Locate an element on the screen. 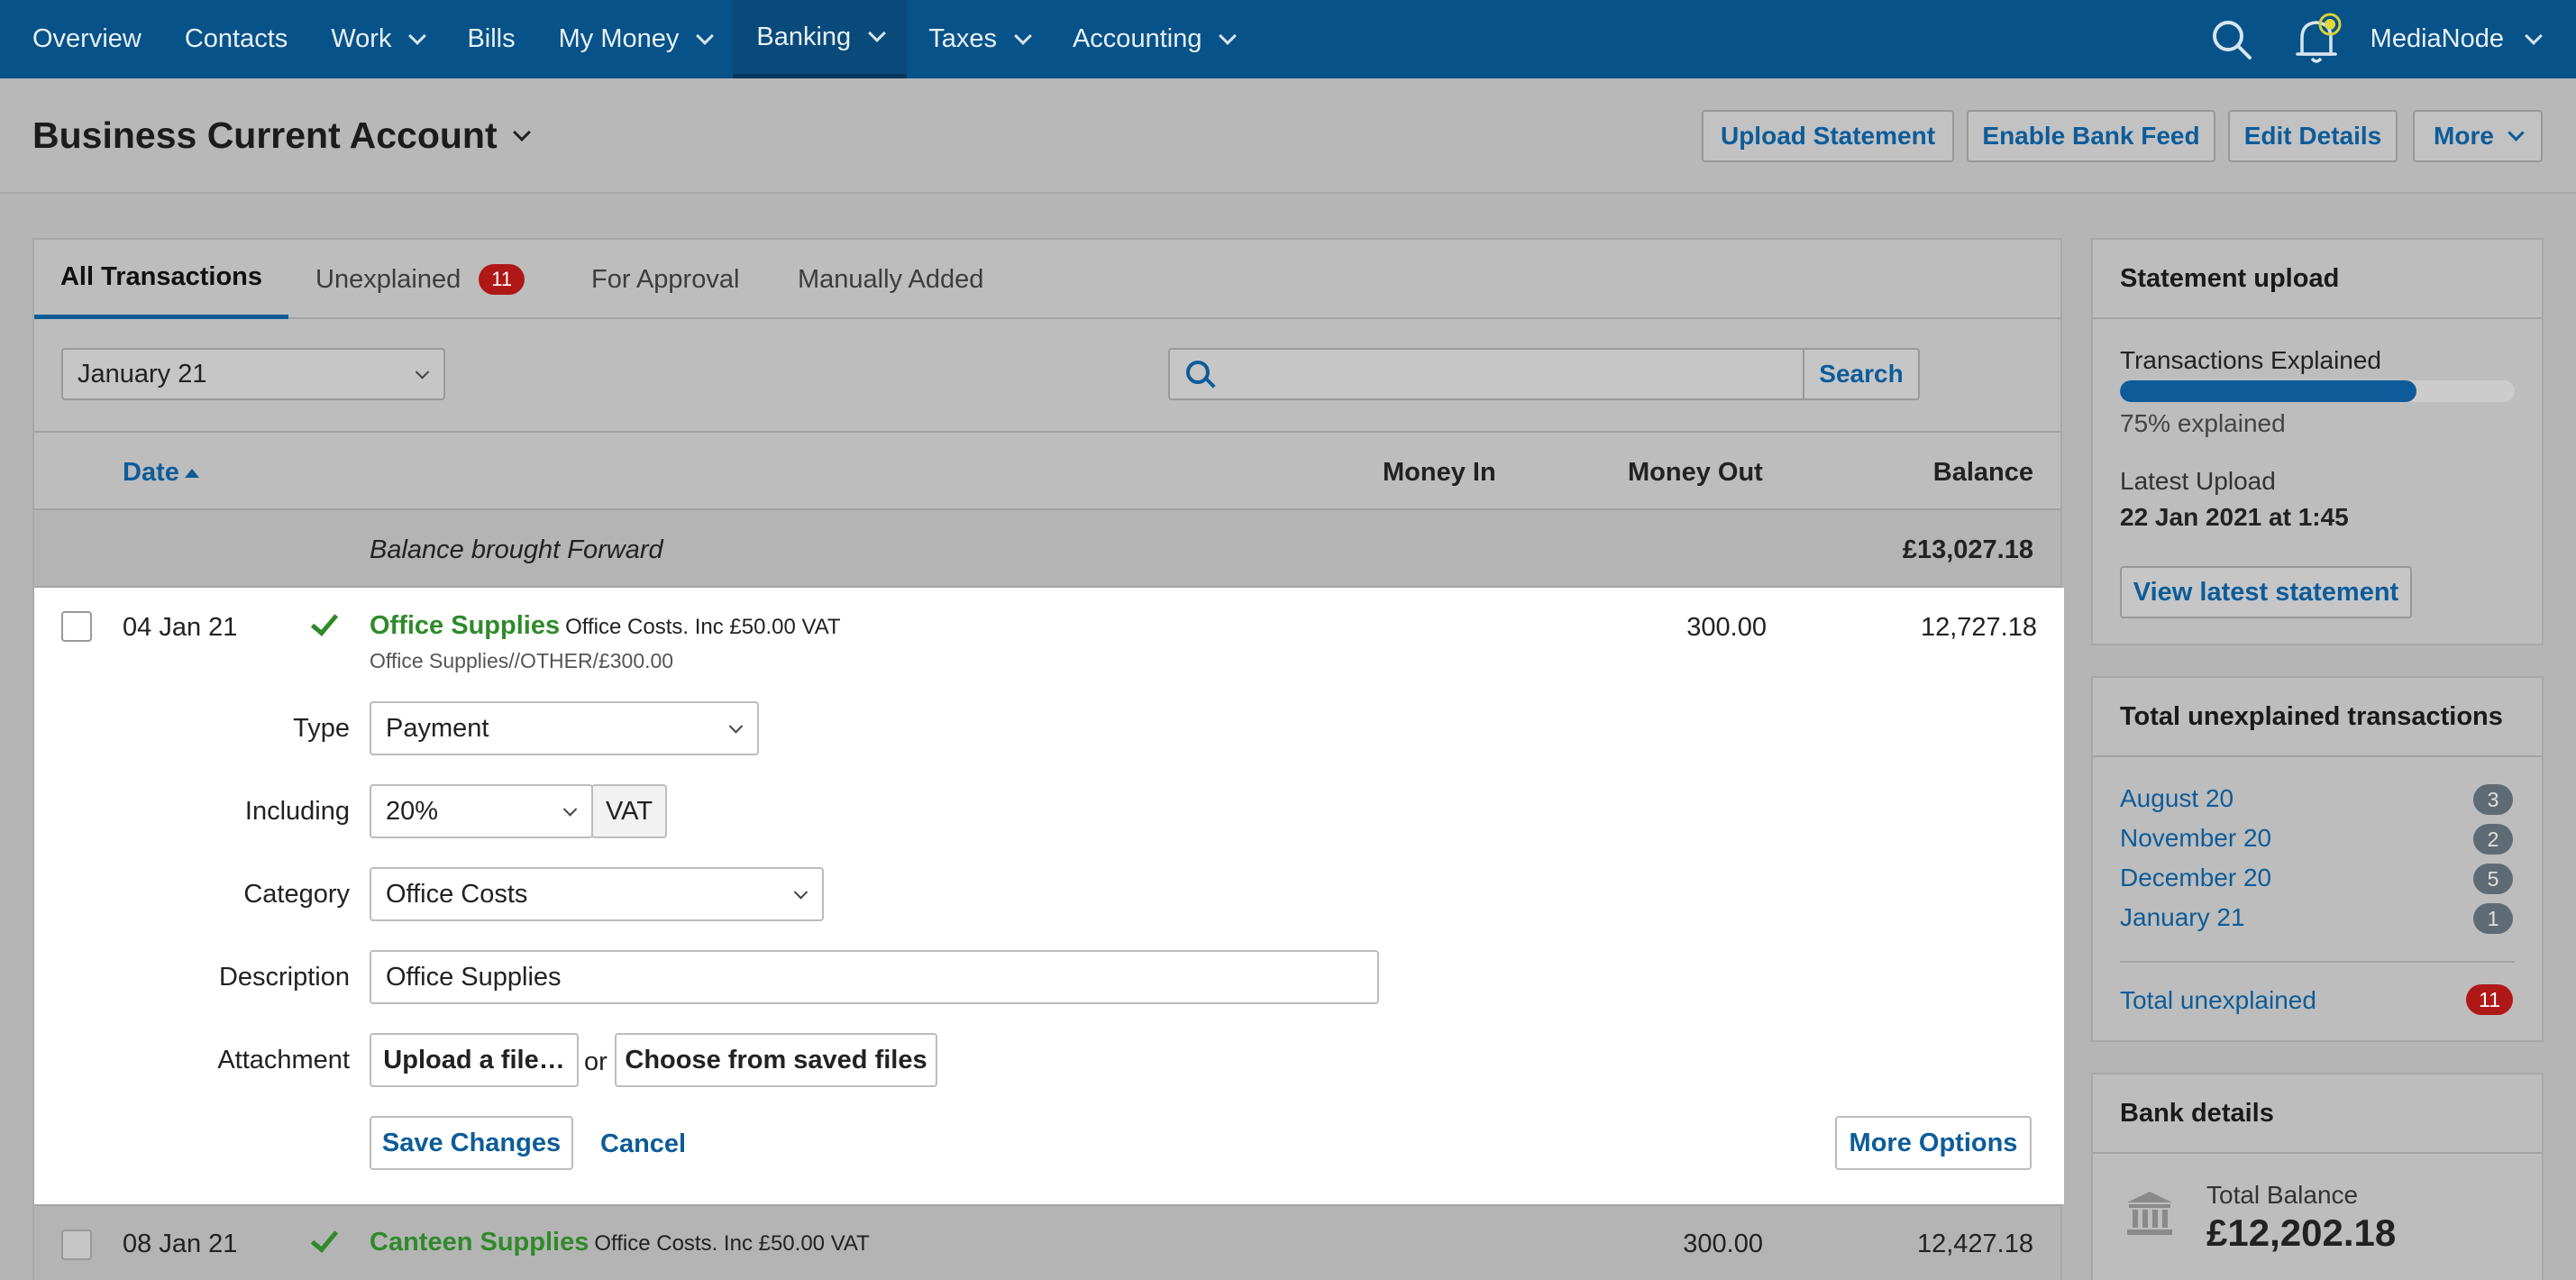  unexplained-month-item: January 21 1 is located at coordinates (2317, 919).